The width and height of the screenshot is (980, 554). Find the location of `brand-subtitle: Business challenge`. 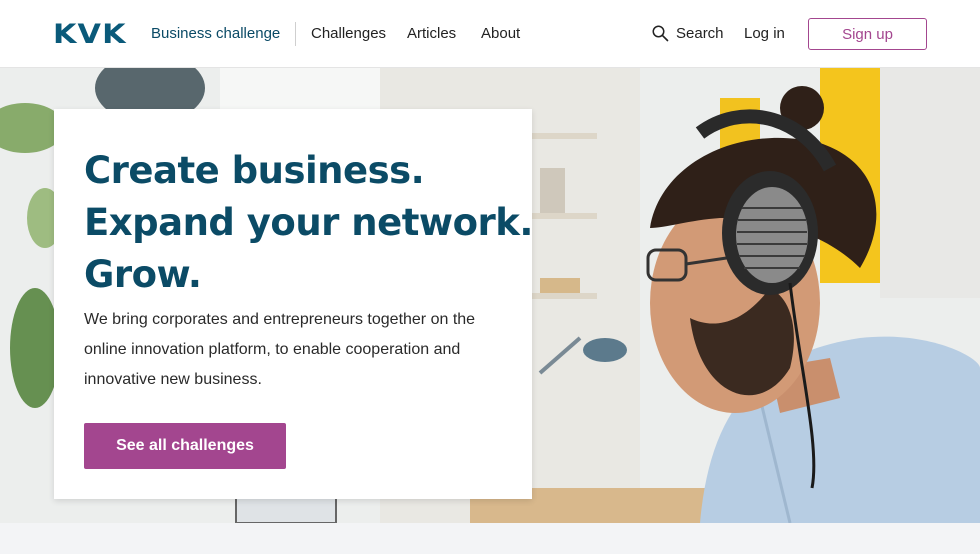

brand-subtitle: Business challenge is located at coordinates (215, 34).